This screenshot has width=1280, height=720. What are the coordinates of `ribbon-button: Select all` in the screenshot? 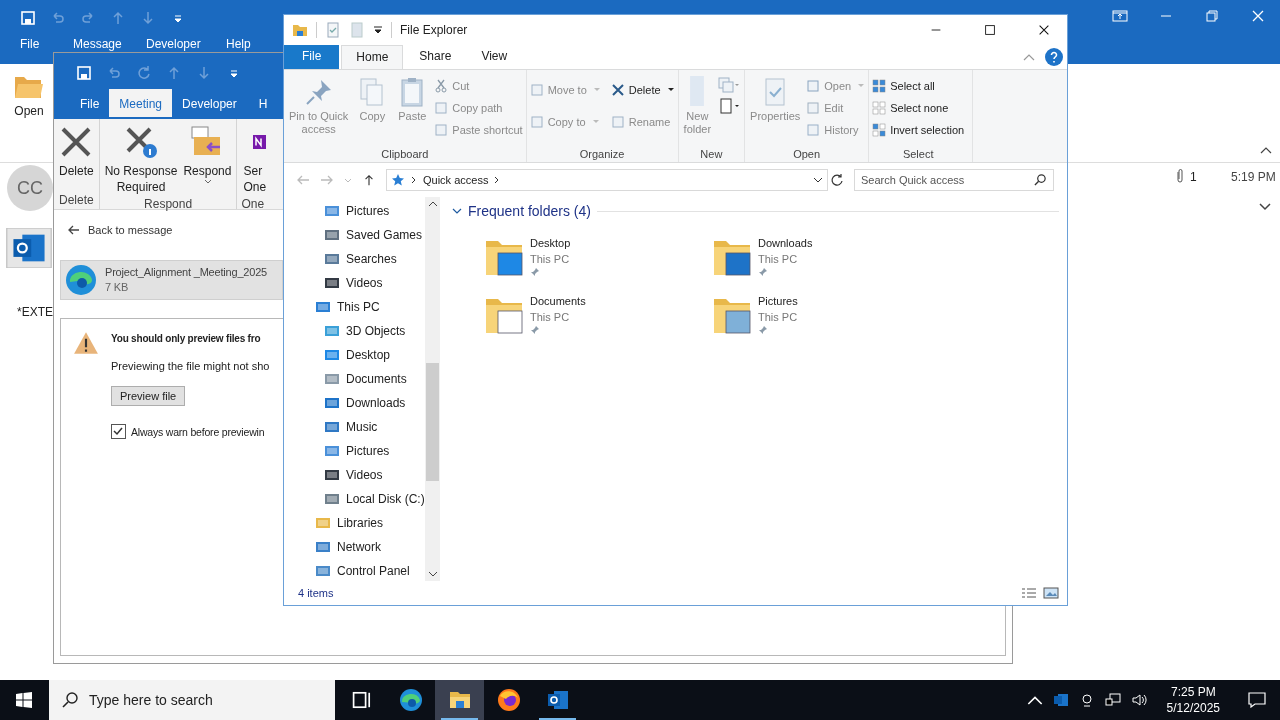 It's located at (918, 85).